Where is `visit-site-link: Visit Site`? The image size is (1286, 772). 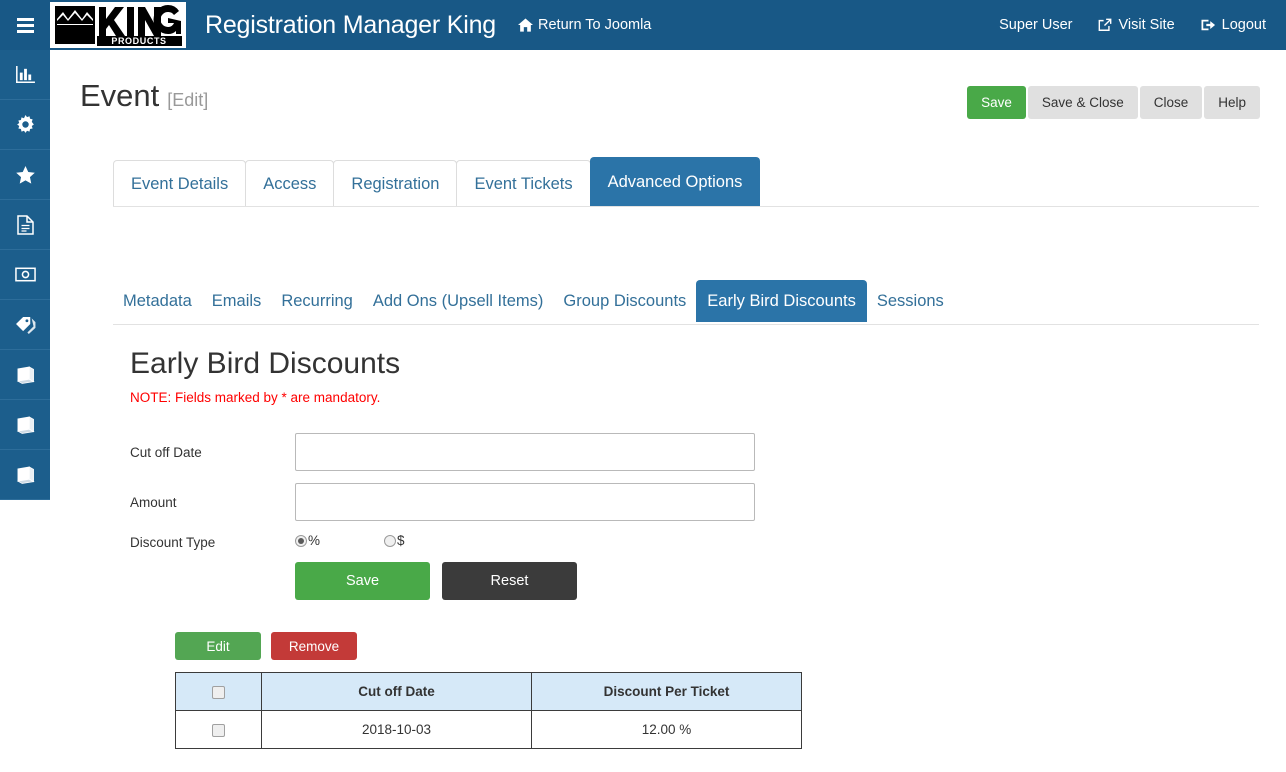
visit-site-link: Visit Site is located at coordinates (1136, 25).